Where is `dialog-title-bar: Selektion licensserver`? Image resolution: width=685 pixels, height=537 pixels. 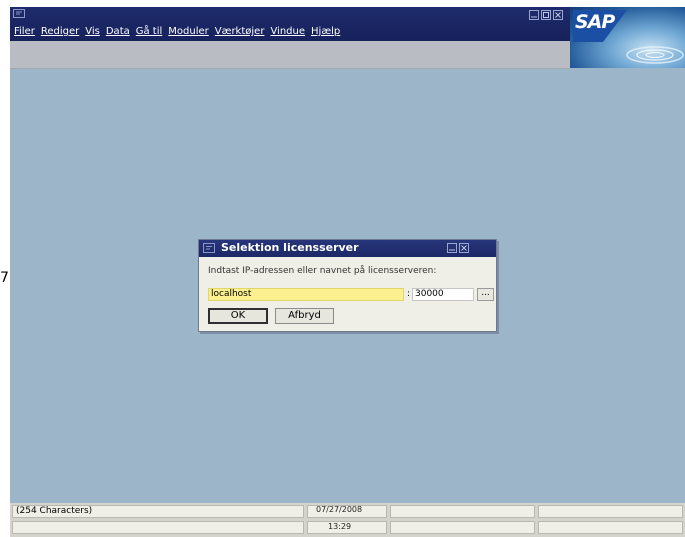 dialog-title-bar: Selektion licensserver is located at coordinates (347, 248).